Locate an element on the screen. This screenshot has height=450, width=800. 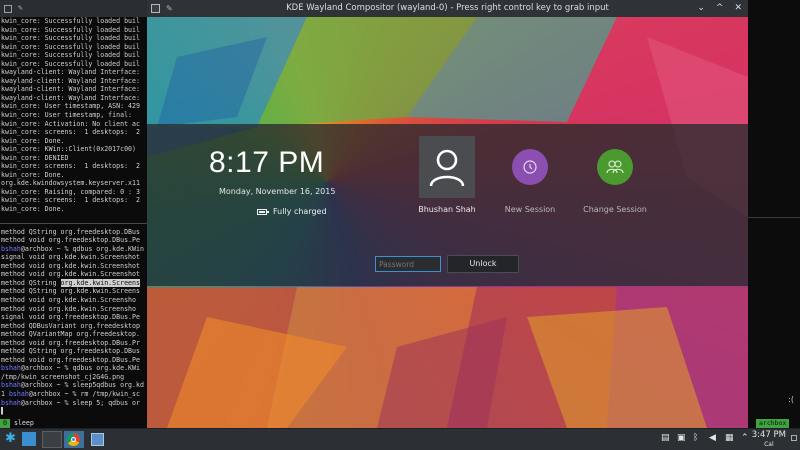
new-session-icon is located at coordinates (530, 167).